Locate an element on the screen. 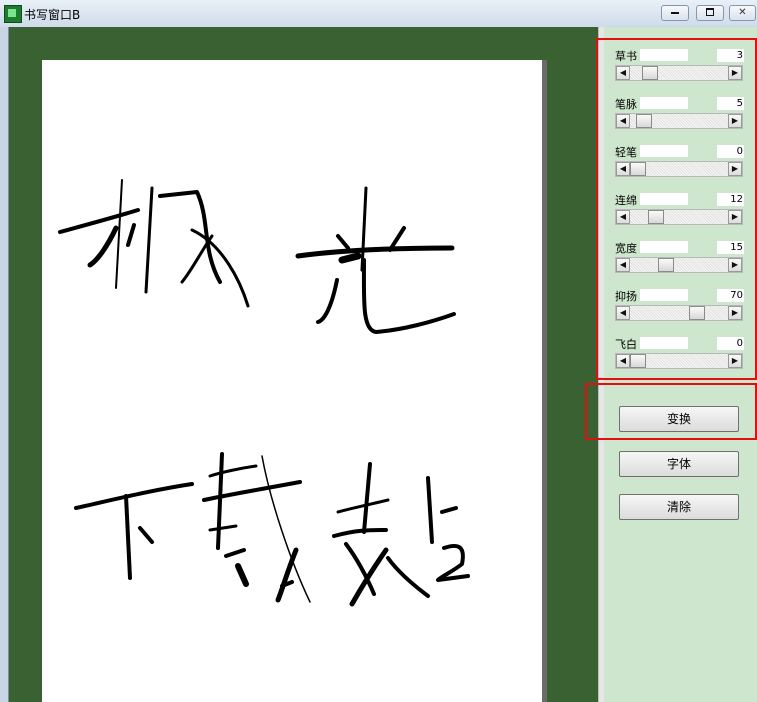 This screenshot has height=702, width=757. continuity-scrollbar: ◀ ▶ is located at coordinates (679, 217).